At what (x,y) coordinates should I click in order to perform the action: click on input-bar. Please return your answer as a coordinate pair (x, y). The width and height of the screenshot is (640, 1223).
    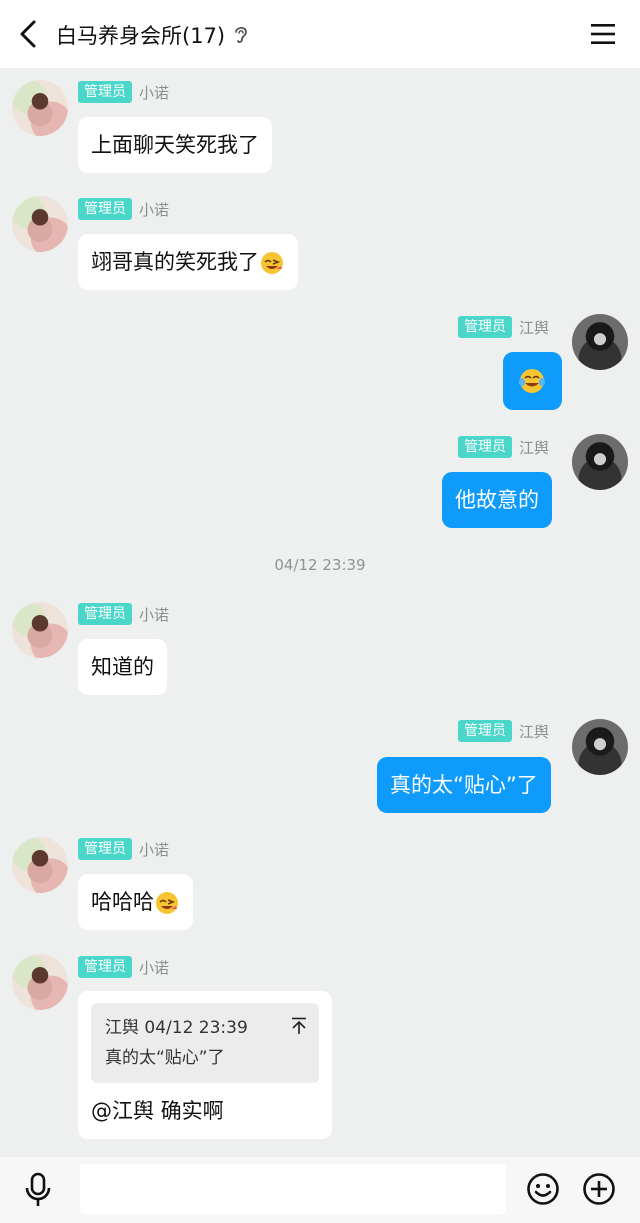
    Looking at the image, I should click on (320, 1190).